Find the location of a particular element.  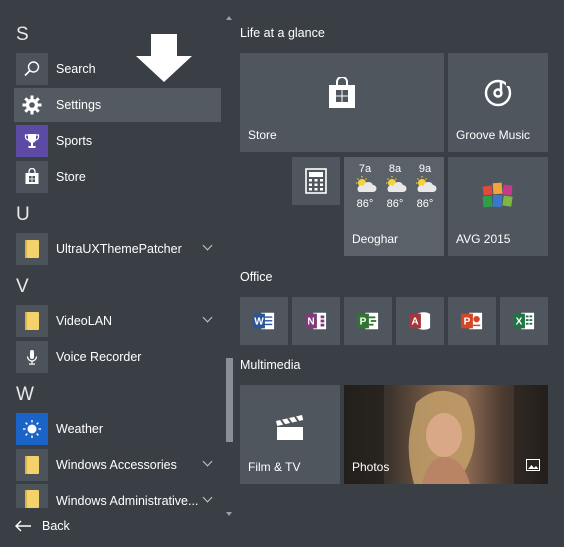

calculator-icon is located at coordinates (316, 181).